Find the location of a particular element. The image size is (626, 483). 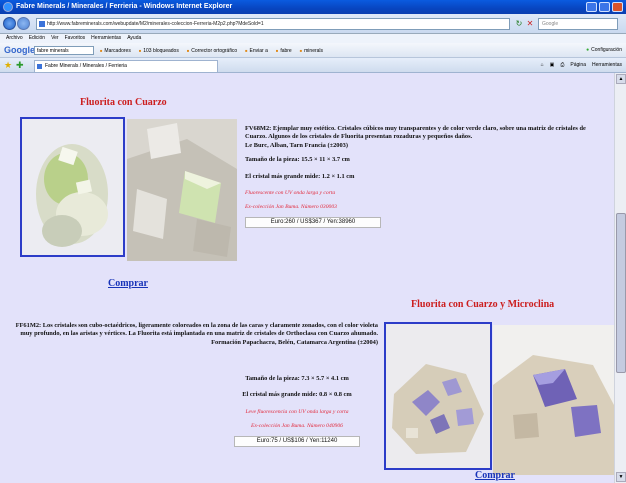

specimen-1-fluorescence: Fluorescente con UV onda larga y corta is located at coordinates (290, 193).